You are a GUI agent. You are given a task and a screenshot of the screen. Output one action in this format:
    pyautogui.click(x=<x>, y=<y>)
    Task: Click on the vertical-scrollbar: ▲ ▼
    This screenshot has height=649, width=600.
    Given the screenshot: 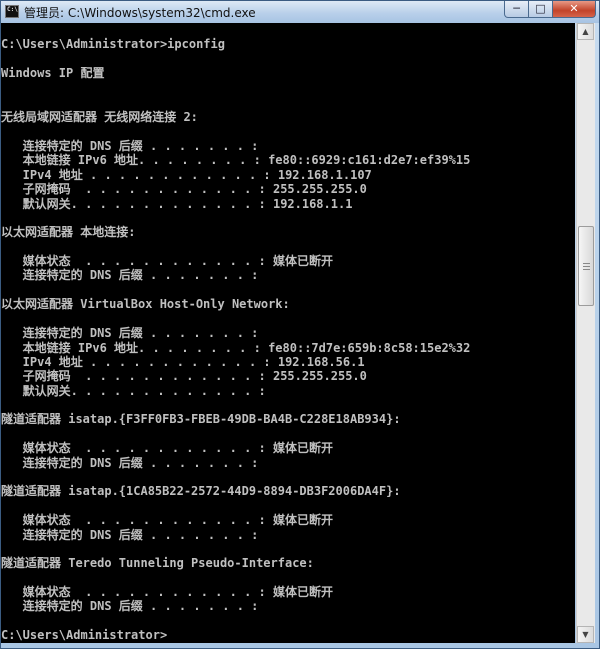 What is the action you would take?
    pyautogui.click(x=585, y=333)
    